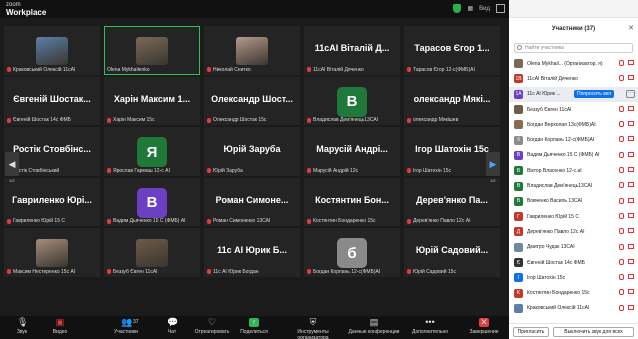 The image size is (638, 339). What do you see at coordinates (60, 327) in the screenshot?
I see `video-button: ▣ Видео` at bounding box center [60, 327].